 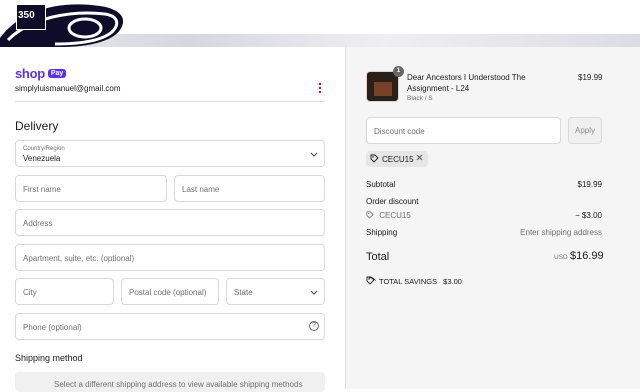 What do you see at coordinates (398, 71) in the screenshot?
I see `quantity-badge: 1` at bounding box center [398, 71].